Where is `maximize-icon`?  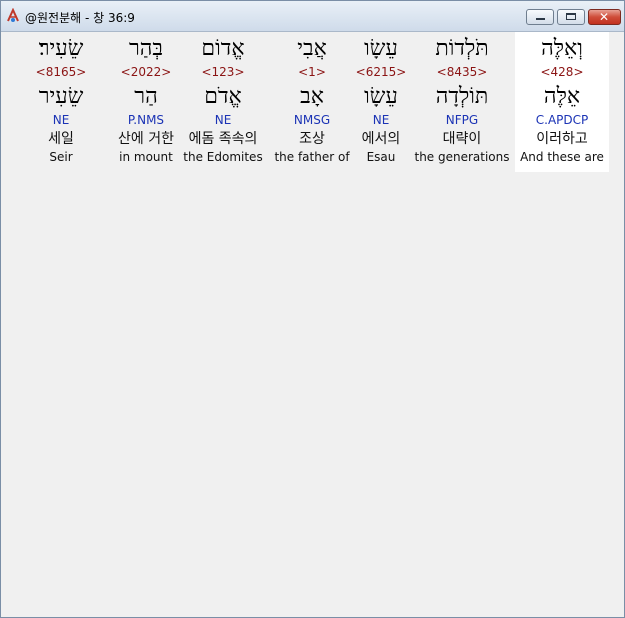
maximize-icon is located at coordinates (571, 16).